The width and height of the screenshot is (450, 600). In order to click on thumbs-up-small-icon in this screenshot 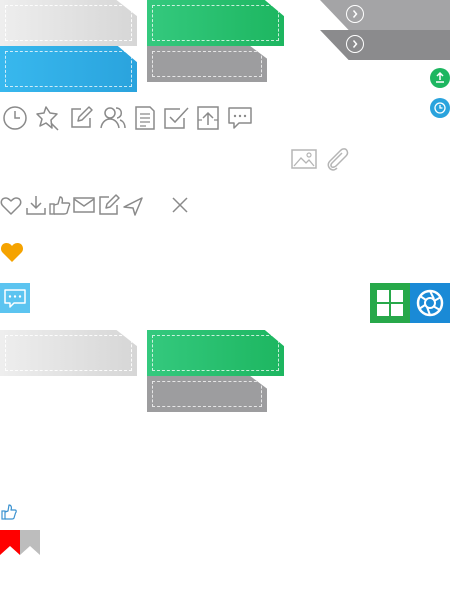, I will do `click(9, 512)`.